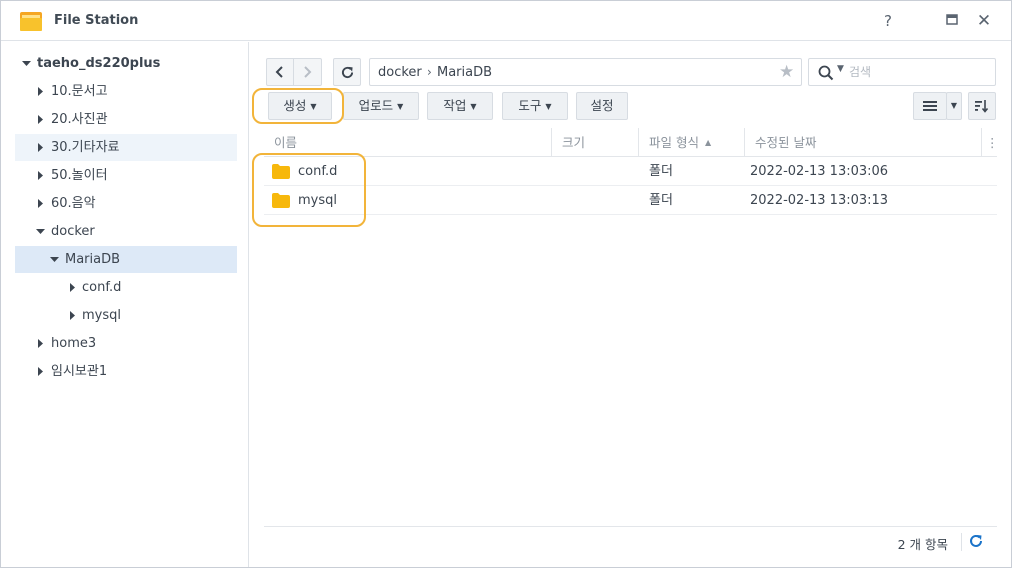 This screenshot has width=1012, height=568. I want to click on tree-item-60-music: 60.음악, so click(126, 203).